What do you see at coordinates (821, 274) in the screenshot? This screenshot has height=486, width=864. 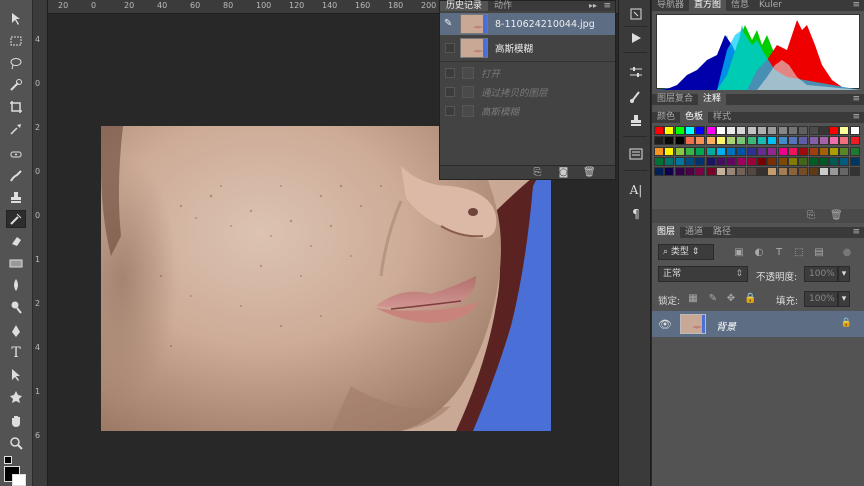 I see `opacity-input: 100%` at bounding box center [821, 274].